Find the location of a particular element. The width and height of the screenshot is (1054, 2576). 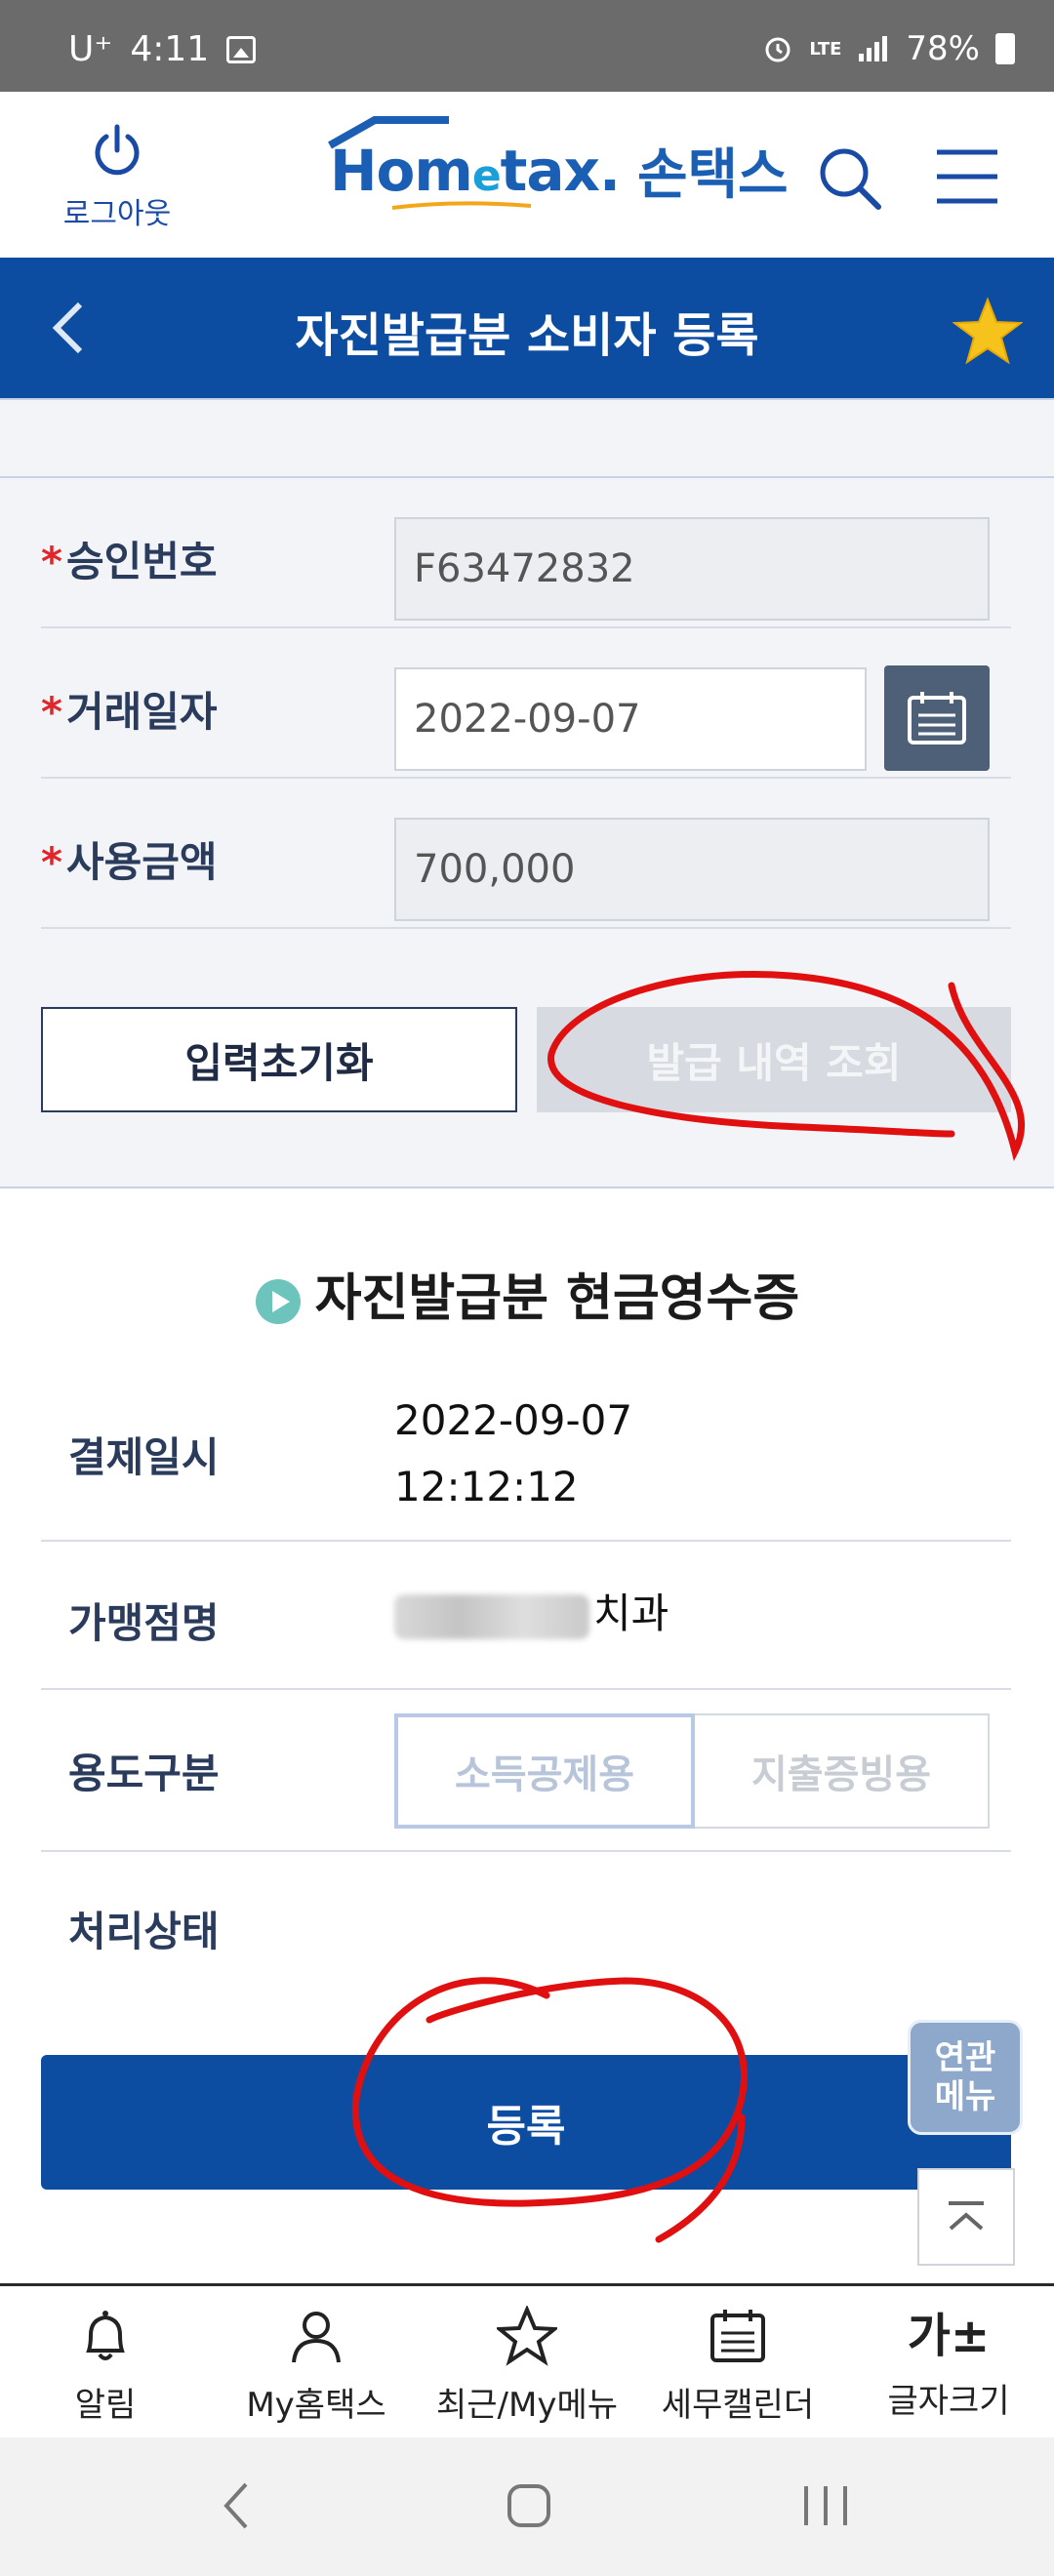

merchant-label: 가맹점명 is located at coordinates (144, 1623).